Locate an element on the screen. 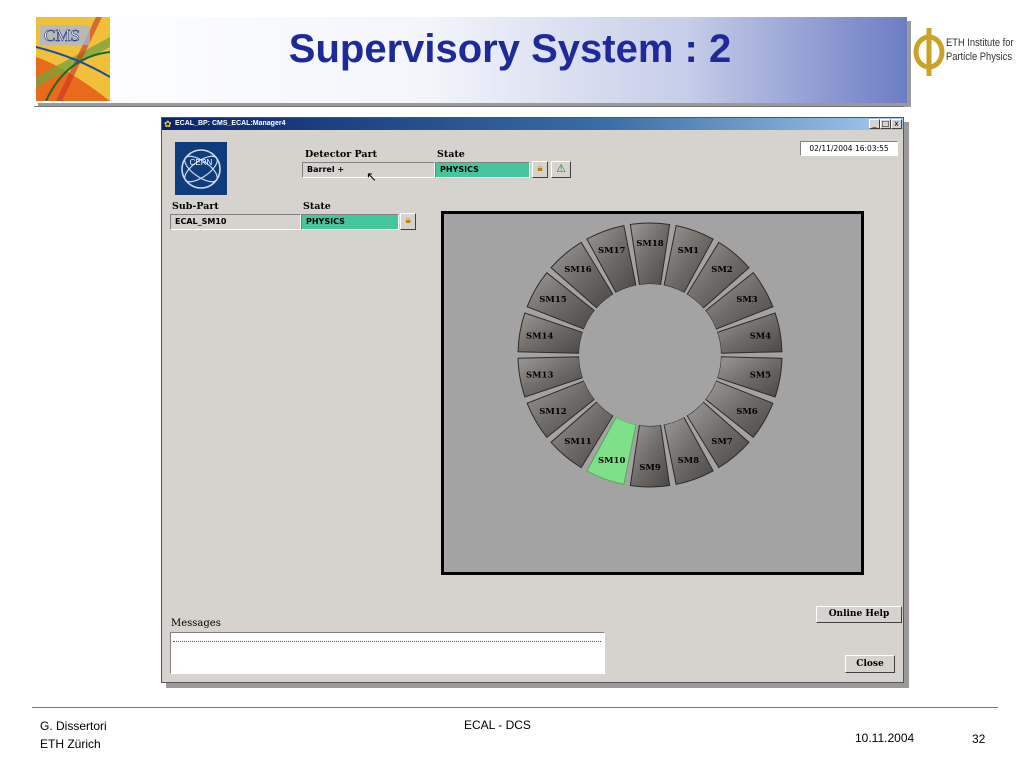  app-icon: ✿ is located at coordinates (168, 124).